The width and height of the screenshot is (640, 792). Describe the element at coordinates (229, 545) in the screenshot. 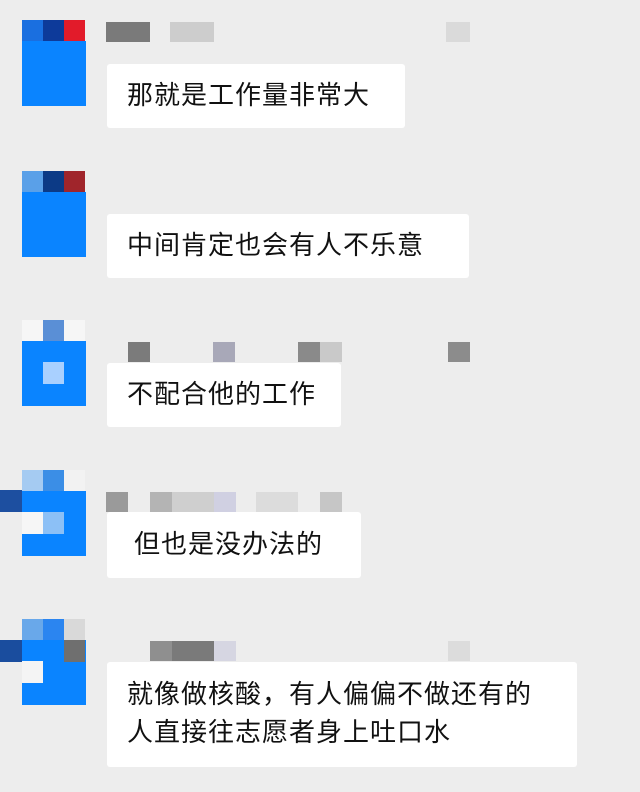

I see `message-text: 但也是没办法的` at that location.